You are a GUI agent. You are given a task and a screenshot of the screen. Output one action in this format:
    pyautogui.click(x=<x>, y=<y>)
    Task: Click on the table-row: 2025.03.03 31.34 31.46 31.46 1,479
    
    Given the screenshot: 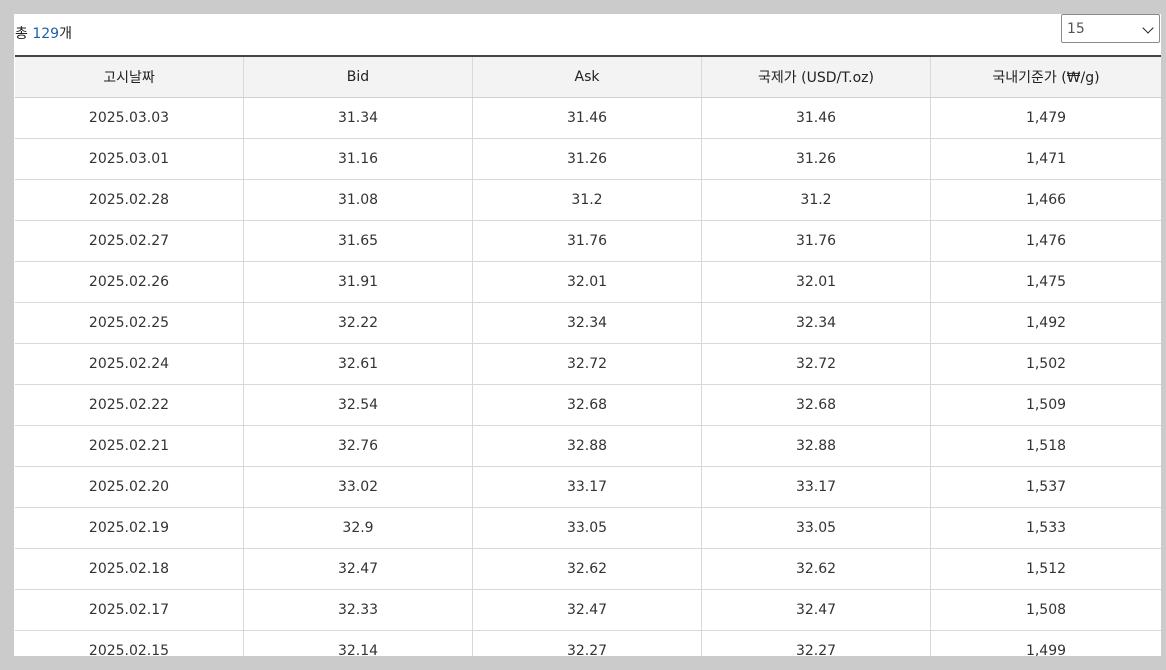 What is the action you would take?
    pyautogui.click(x=588, y=118)
    